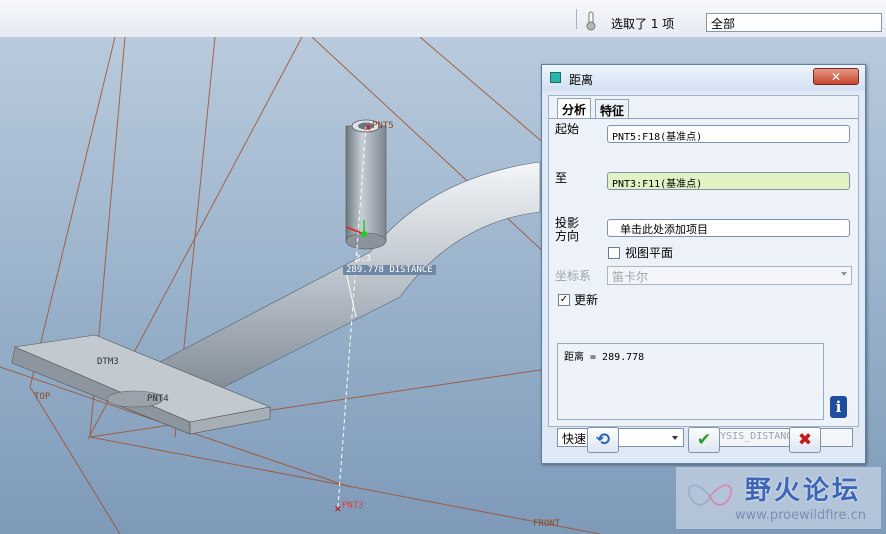 This screenshot has height=534, width=886. Describe the element at coordinates (603, 440) in the screenshot. I see `repeat-button: ⟲` at that location.